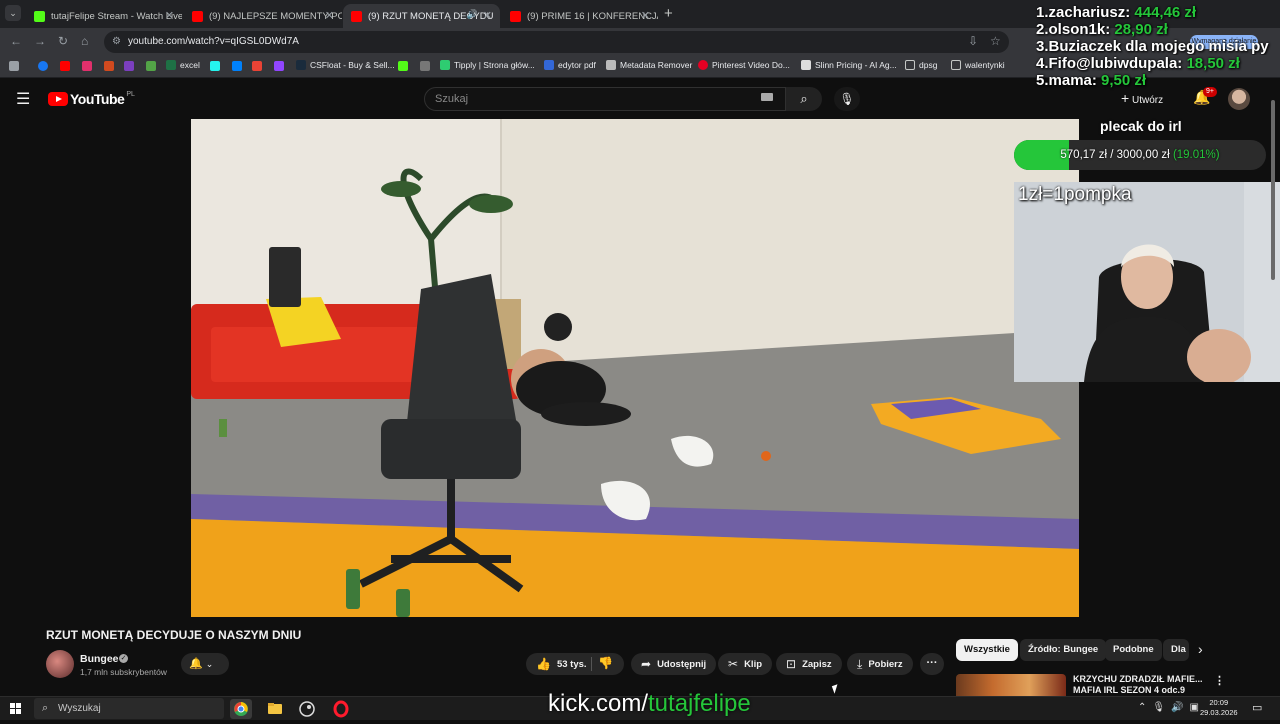 Image resolution: width=1280 pixels, height=724 pixels. I want to click on install-app-icon: ⇩, so click(973, 41).